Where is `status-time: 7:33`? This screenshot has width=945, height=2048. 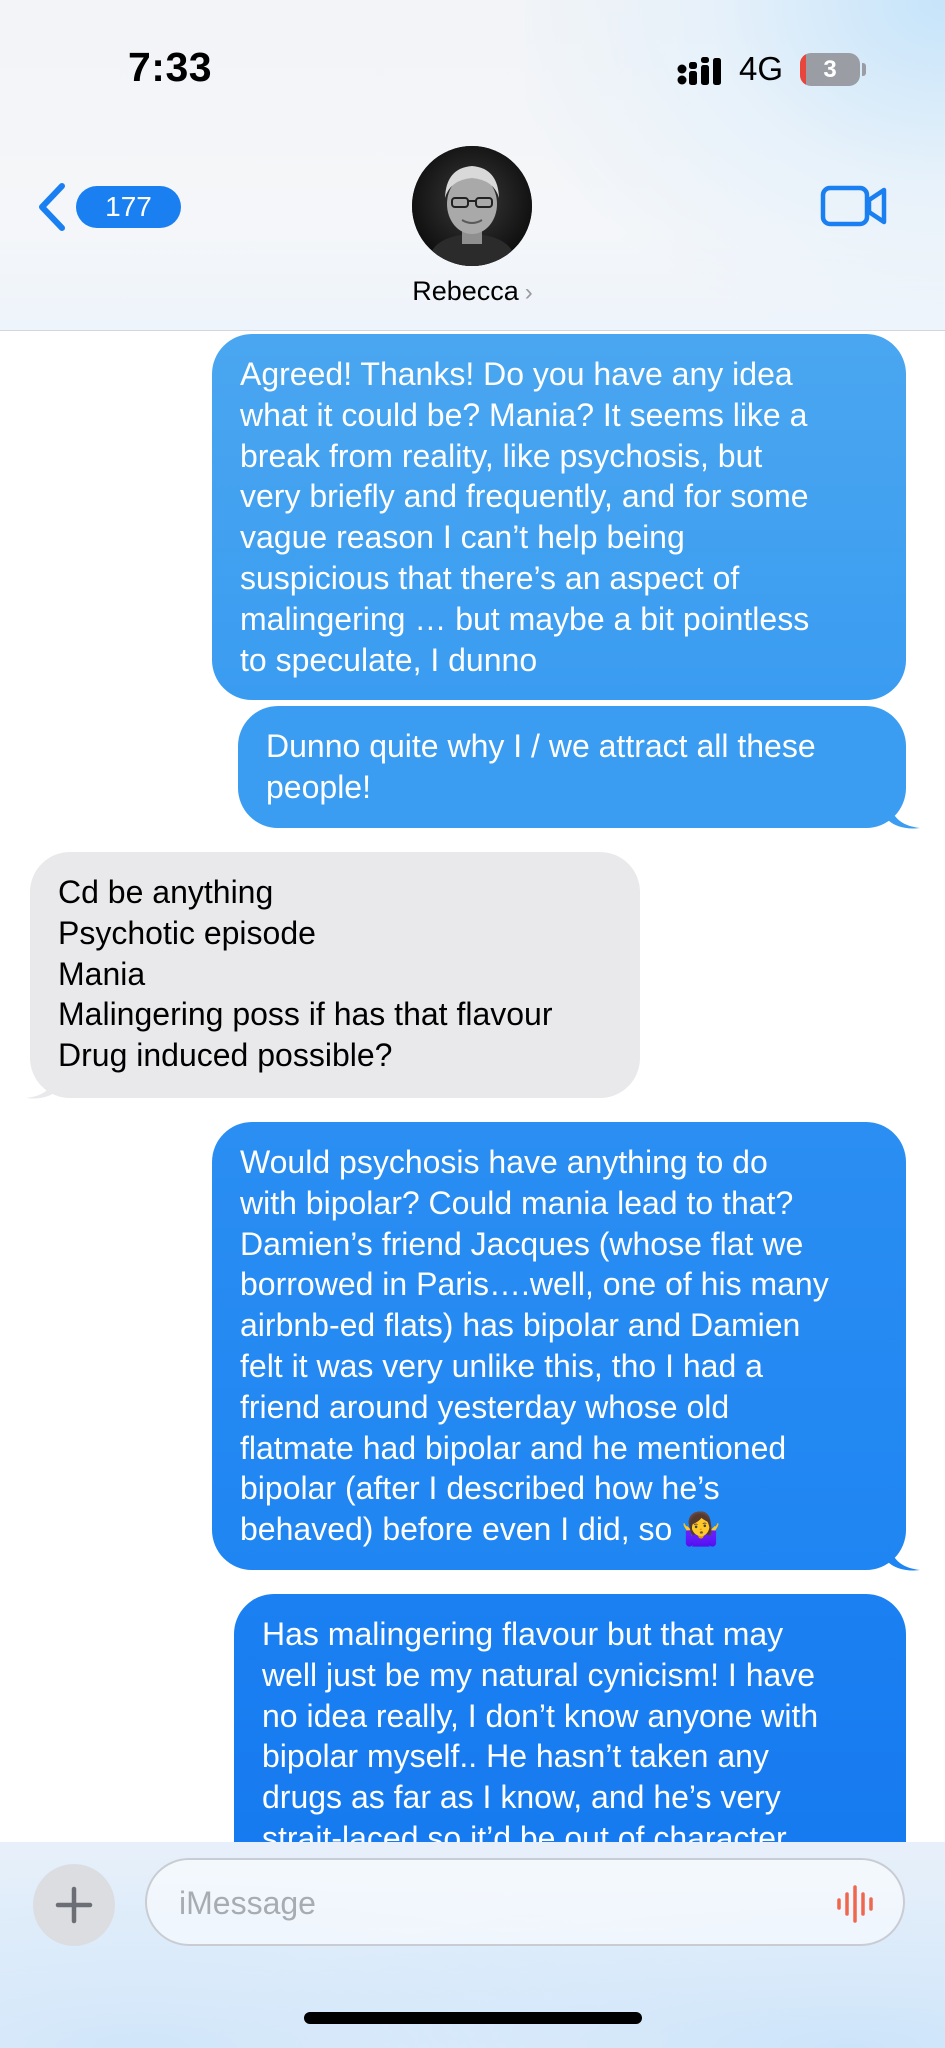
status-time: 7:33 is located at coordinates (170, 67).